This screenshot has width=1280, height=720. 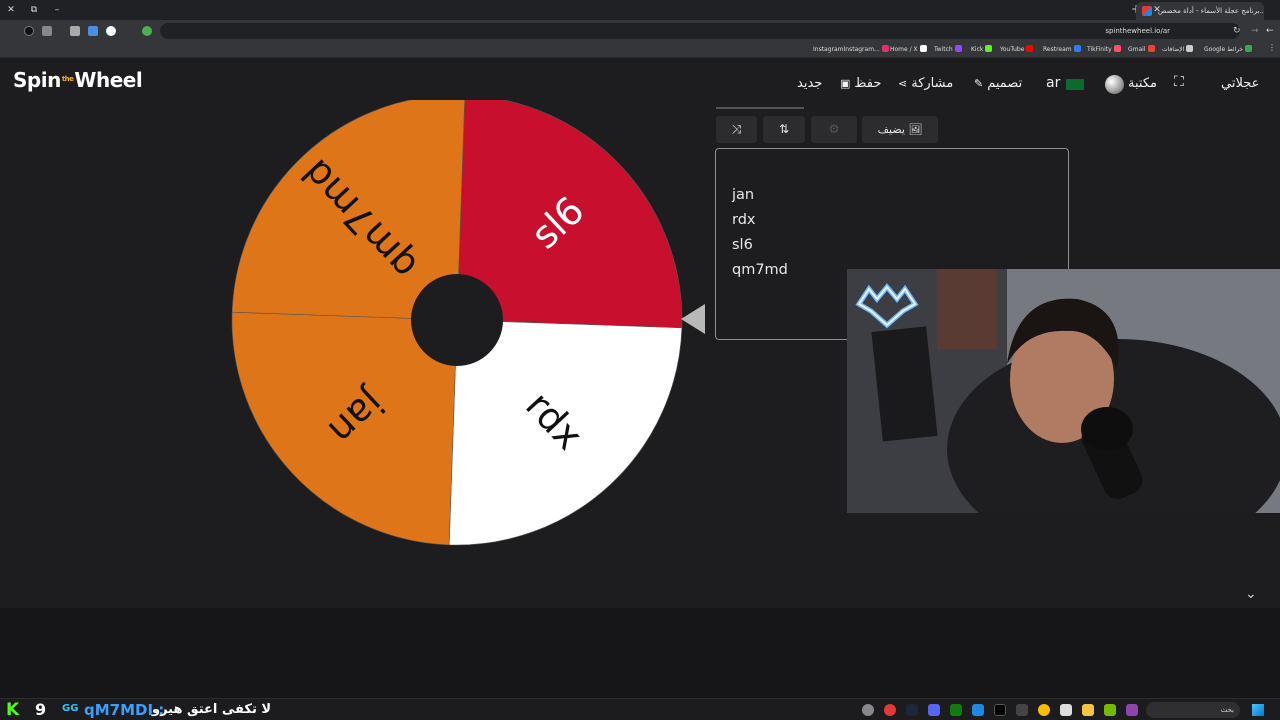 What do you see at coordinates (693, 319) in the screenshot?
I see `wheel-pointer-icon` at bounding box center [693, 319].